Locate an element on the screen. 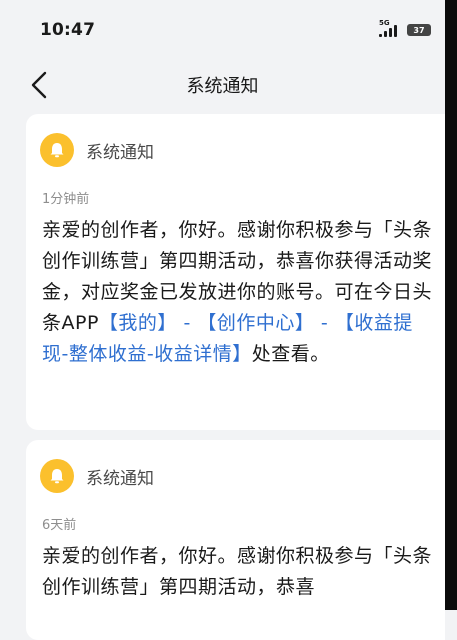 The width and height of the screenshot is (457, 640). link-my: 【我的】 is located at coordinates (138, 323).